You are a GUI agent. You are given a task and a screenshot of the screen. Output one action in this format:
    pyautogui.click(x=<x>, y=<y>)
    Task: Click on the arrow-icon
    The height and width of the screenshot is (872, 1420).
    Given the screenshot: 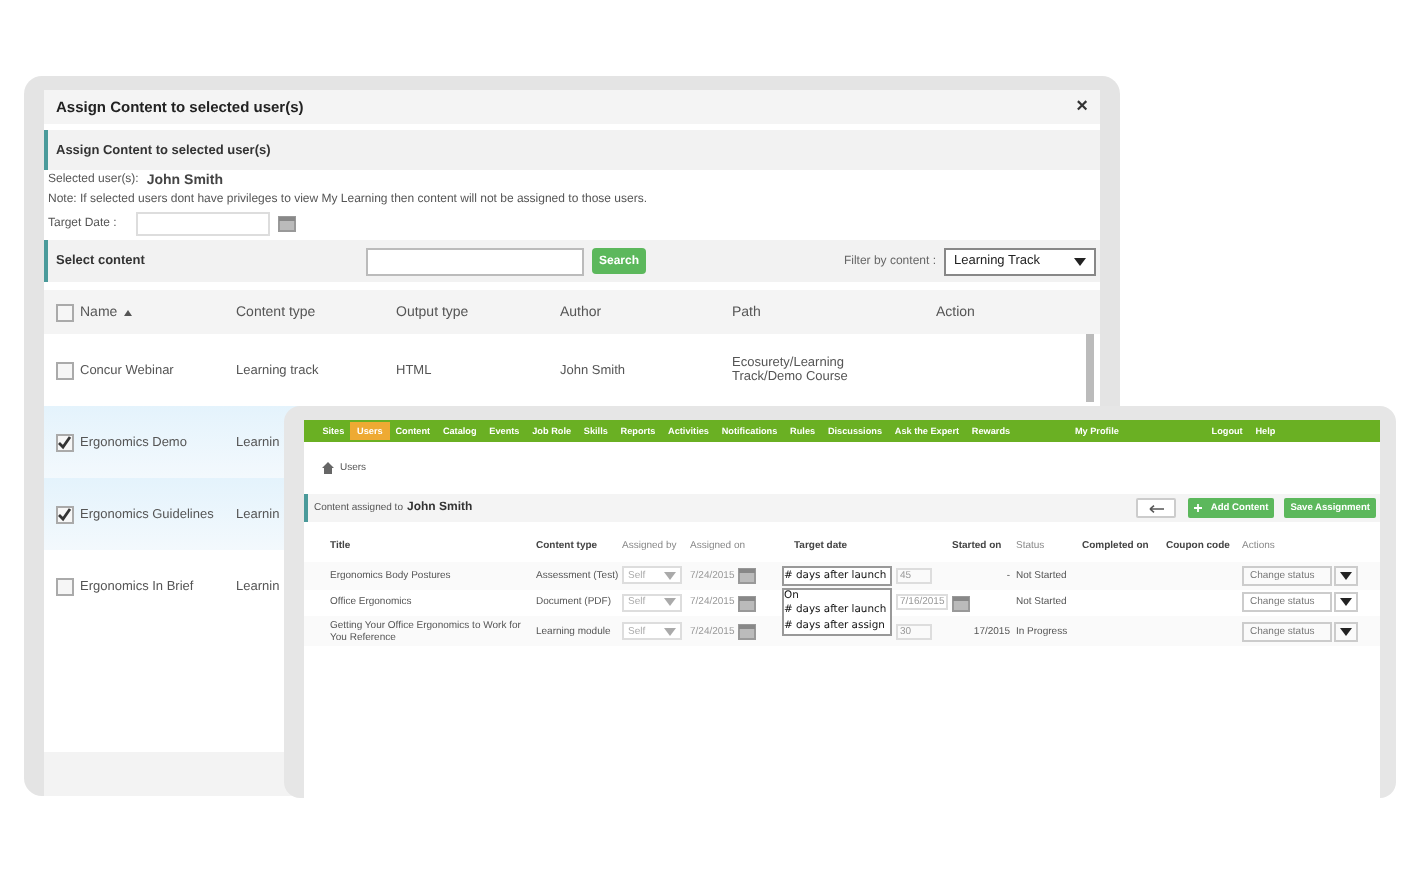 What is the action you would take?
    pyautogui.click(x=1156, y=508)
    